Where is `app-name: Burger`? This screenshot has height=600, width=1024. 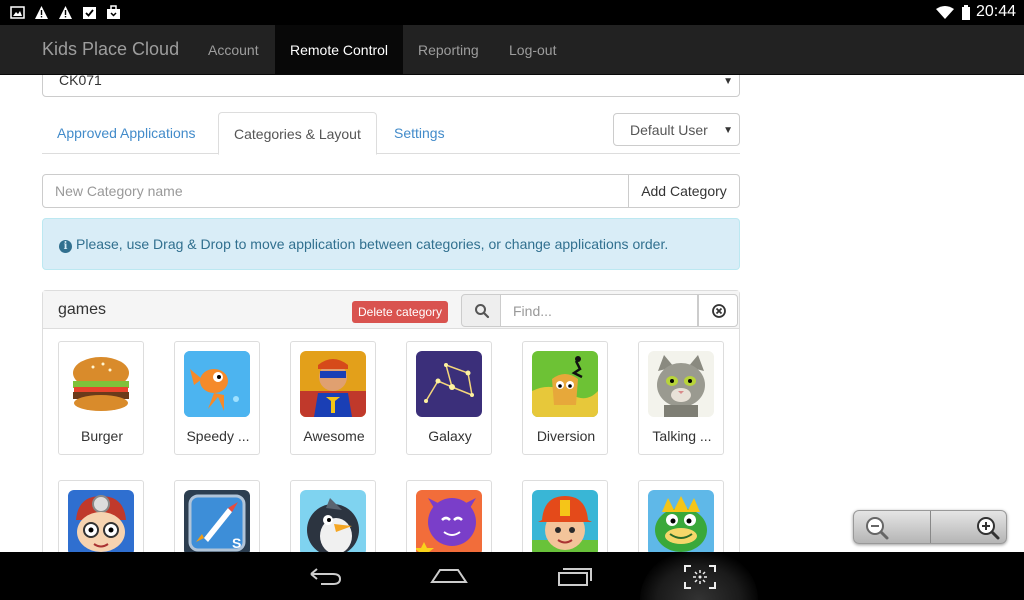 app-name: Burger is located at coordinates (102, 436).